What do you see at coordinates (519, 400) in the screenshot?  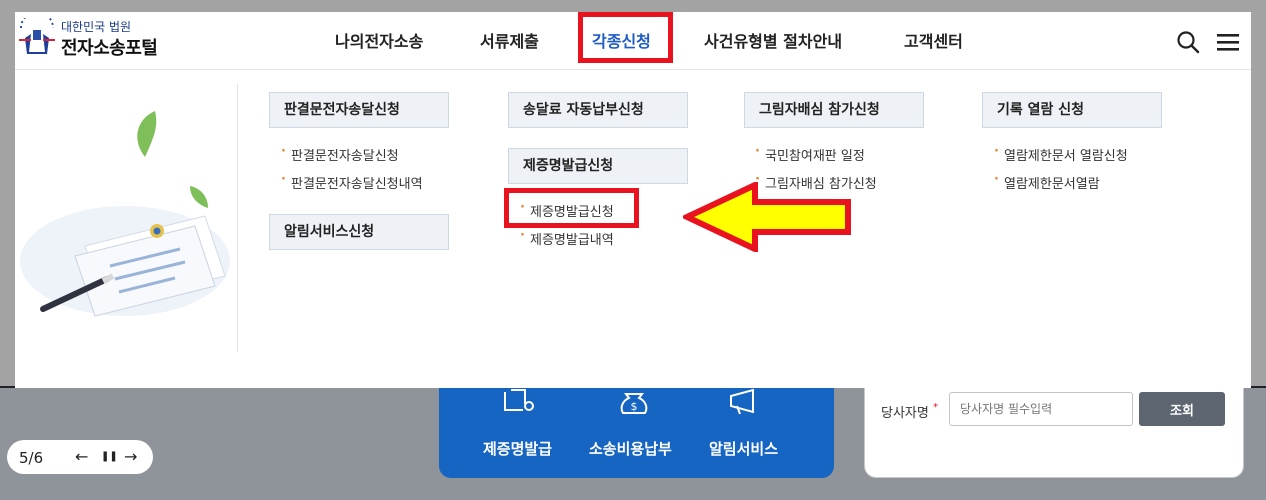 I see `certificate-icon` at bounding box center [519, 400].